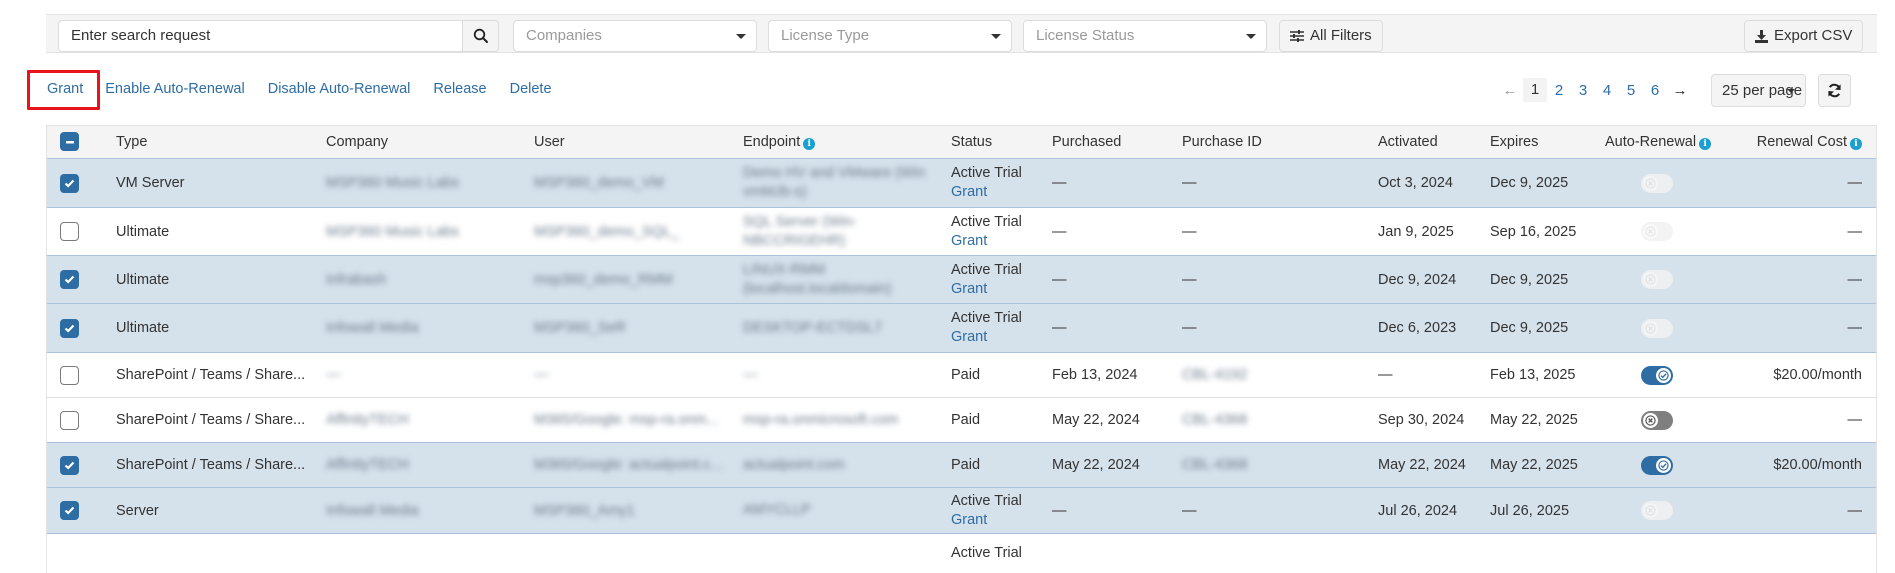 Image resolution: width=1895 pixels, height=573 pixels. Describe the element at coordinates (1408, 142) in the screenshot. I see `column-header-activated: Activated` at that location.